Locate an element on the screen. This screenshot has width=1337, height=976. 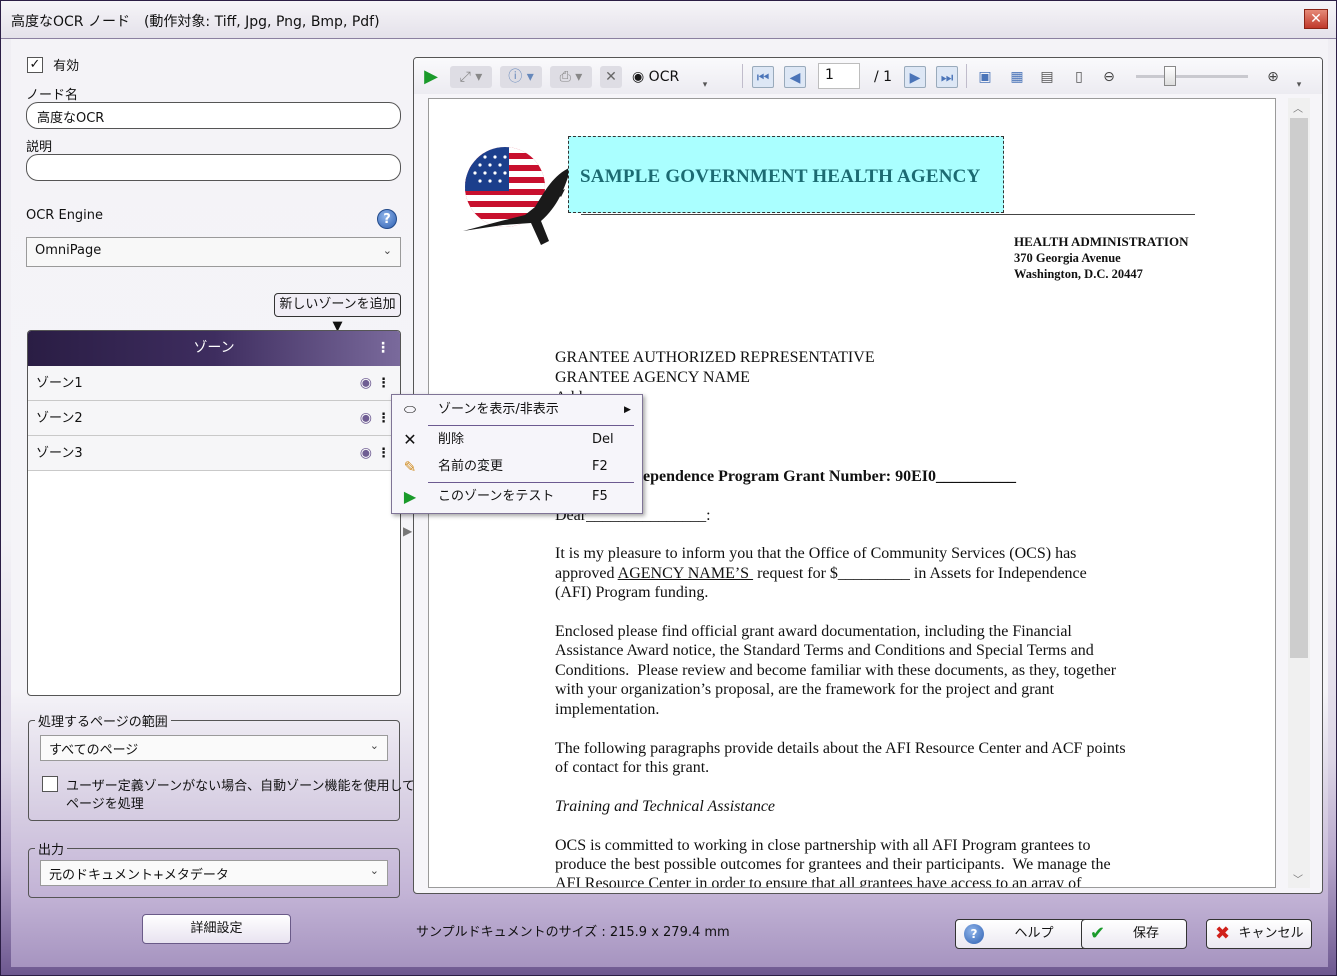
output-legend: 出力 is located at coordinates (51, 850).